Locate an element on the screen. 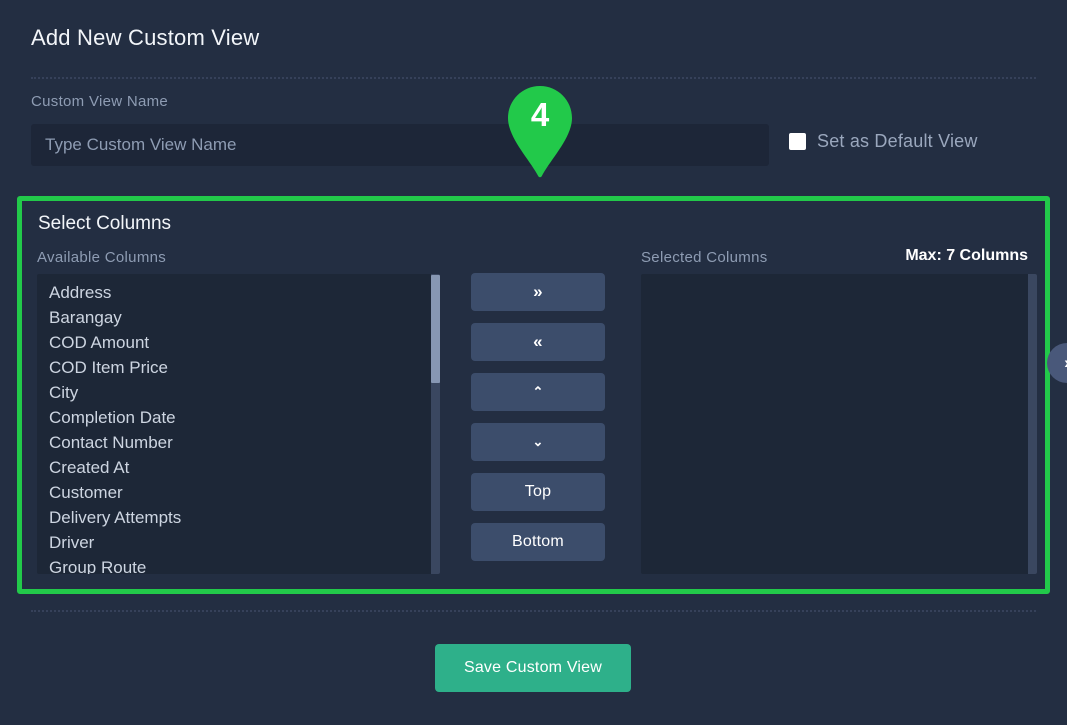  available-column-item: Delivery Attempts is located at coordinates (238, 517).